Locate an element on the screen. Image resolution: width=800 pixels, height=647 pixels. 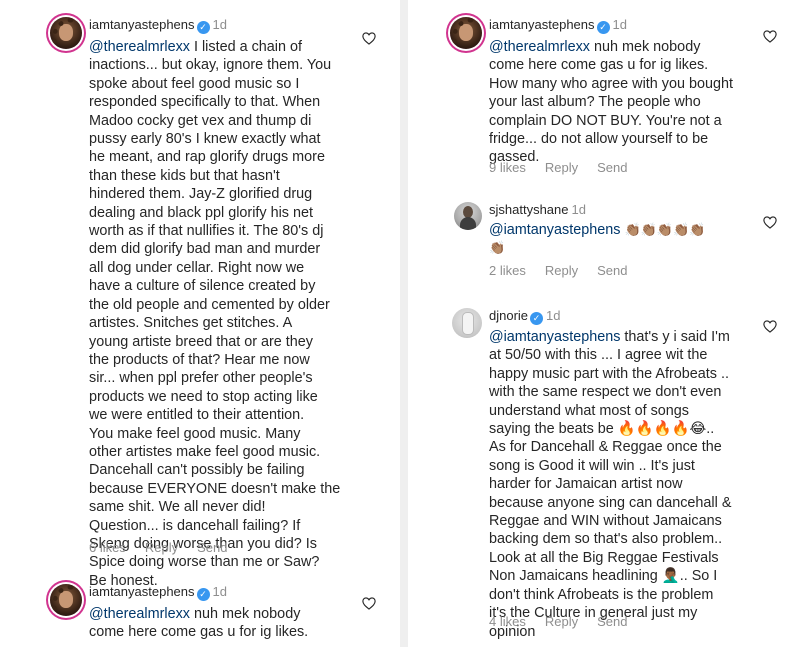
comment-line: at 50/50 with this ... I agree wit the is located at coordinates (598, 355).